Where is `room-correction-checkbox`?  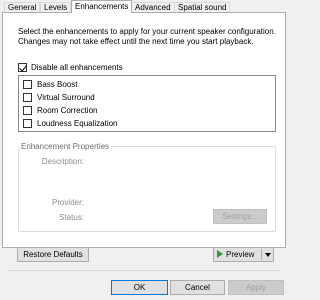
room-correction-checkbox is located at coordinates (27, 110).